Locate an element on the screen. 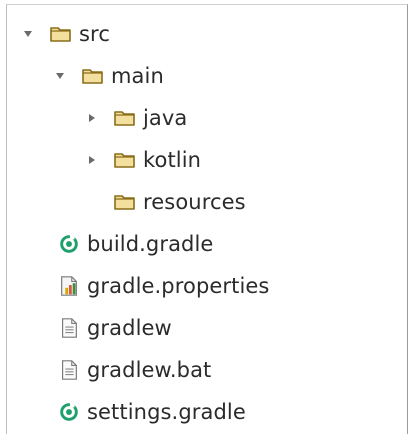 This screenshot has height=437, width=416. tree-node-label: gradle.properties is located at coordinates (178, 286).